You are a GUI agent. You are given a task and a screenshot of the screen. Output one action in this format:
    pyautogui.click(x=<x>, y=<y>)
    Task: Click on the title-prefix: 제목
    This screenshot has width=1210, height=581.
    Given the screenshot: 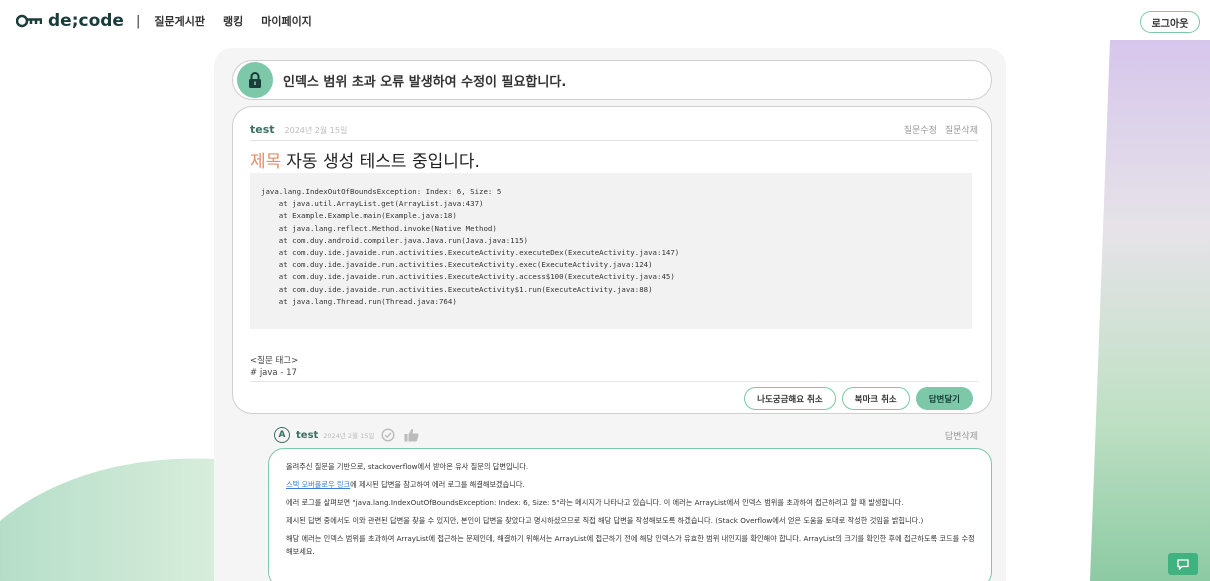 What is the action you would take?
    pyautogui.click(x=266, y=162)
    